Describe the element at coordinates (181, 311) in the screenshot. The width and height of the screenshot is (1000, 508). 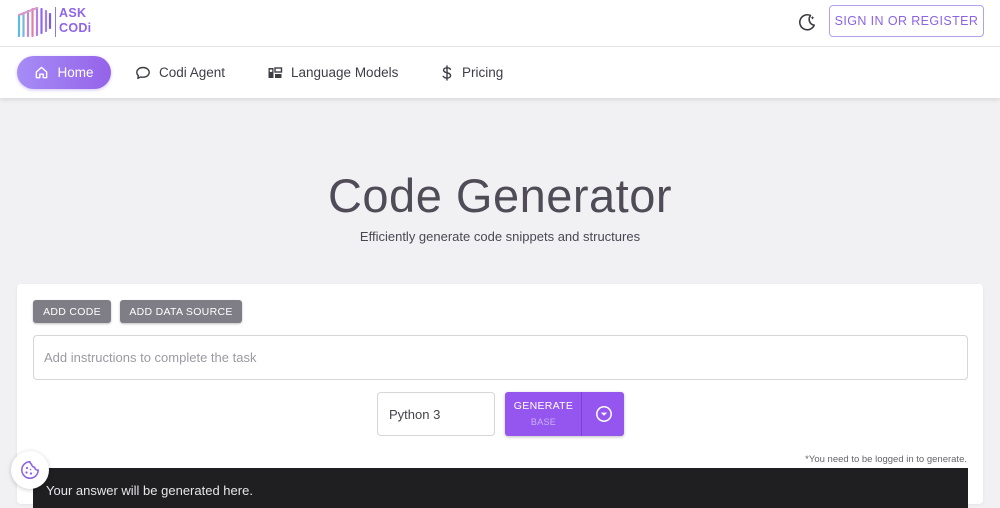
I see `add-data-source-button: ADD DATA SOURCE` at that location.